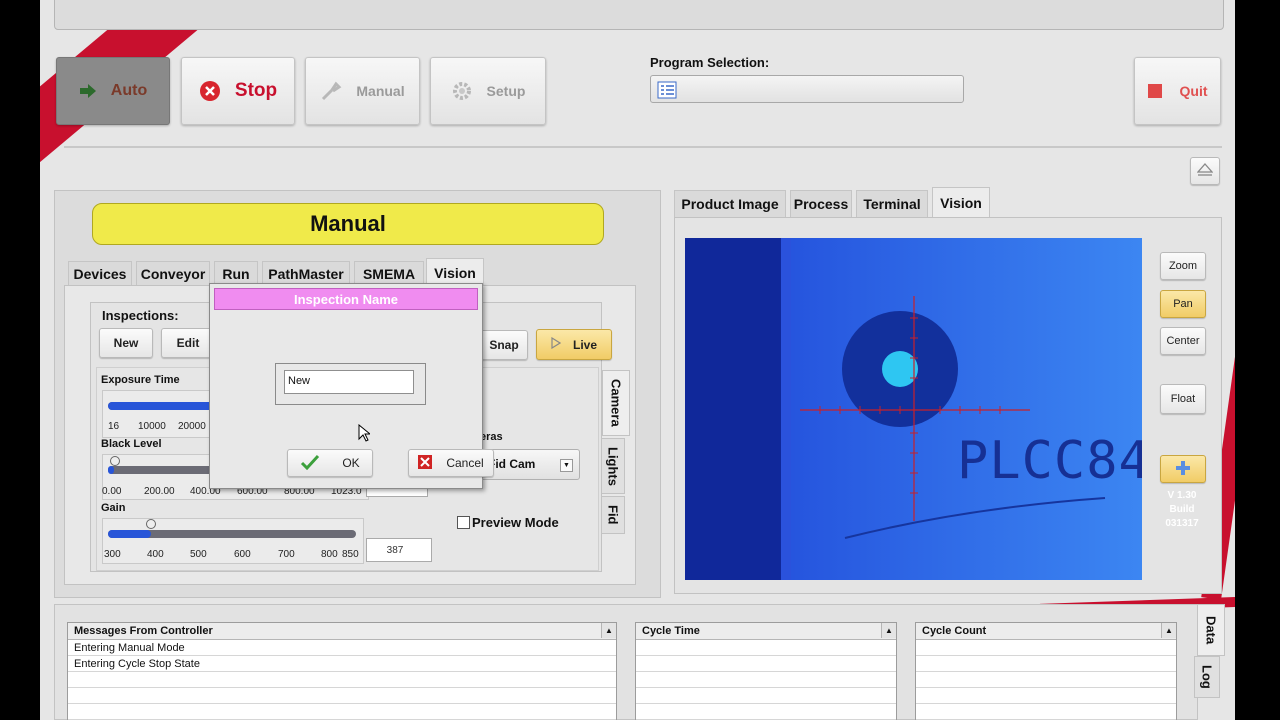 The height and width of the screenshot is (720, 1280). Describe the element at coordinates (530, 464) in the screenshot. I see `camera-select: Fid Cam ▼` at that location.